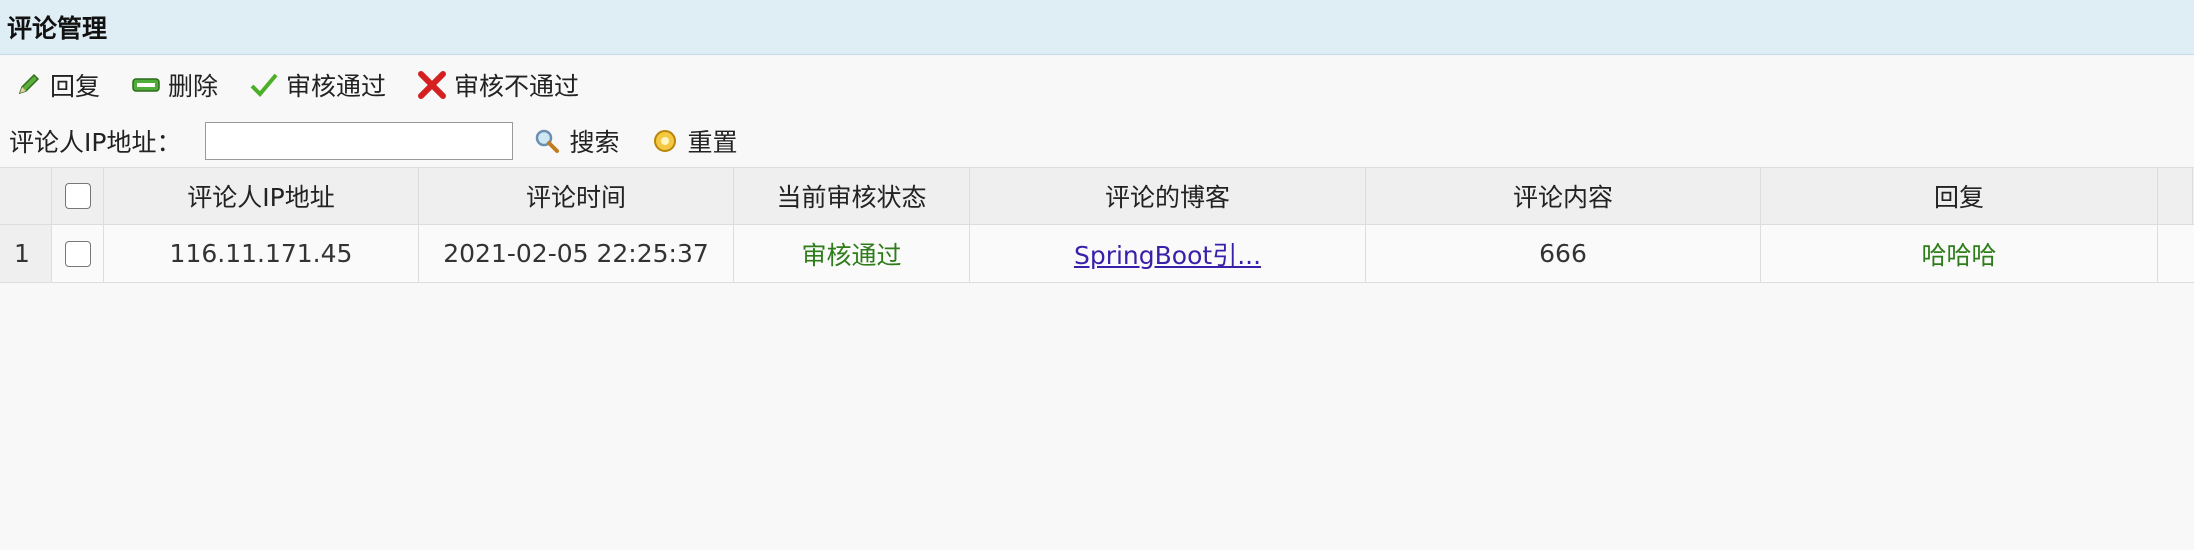 The image size is (2194, 550). I want to click on delete-button: 删除, so click(174, 85).